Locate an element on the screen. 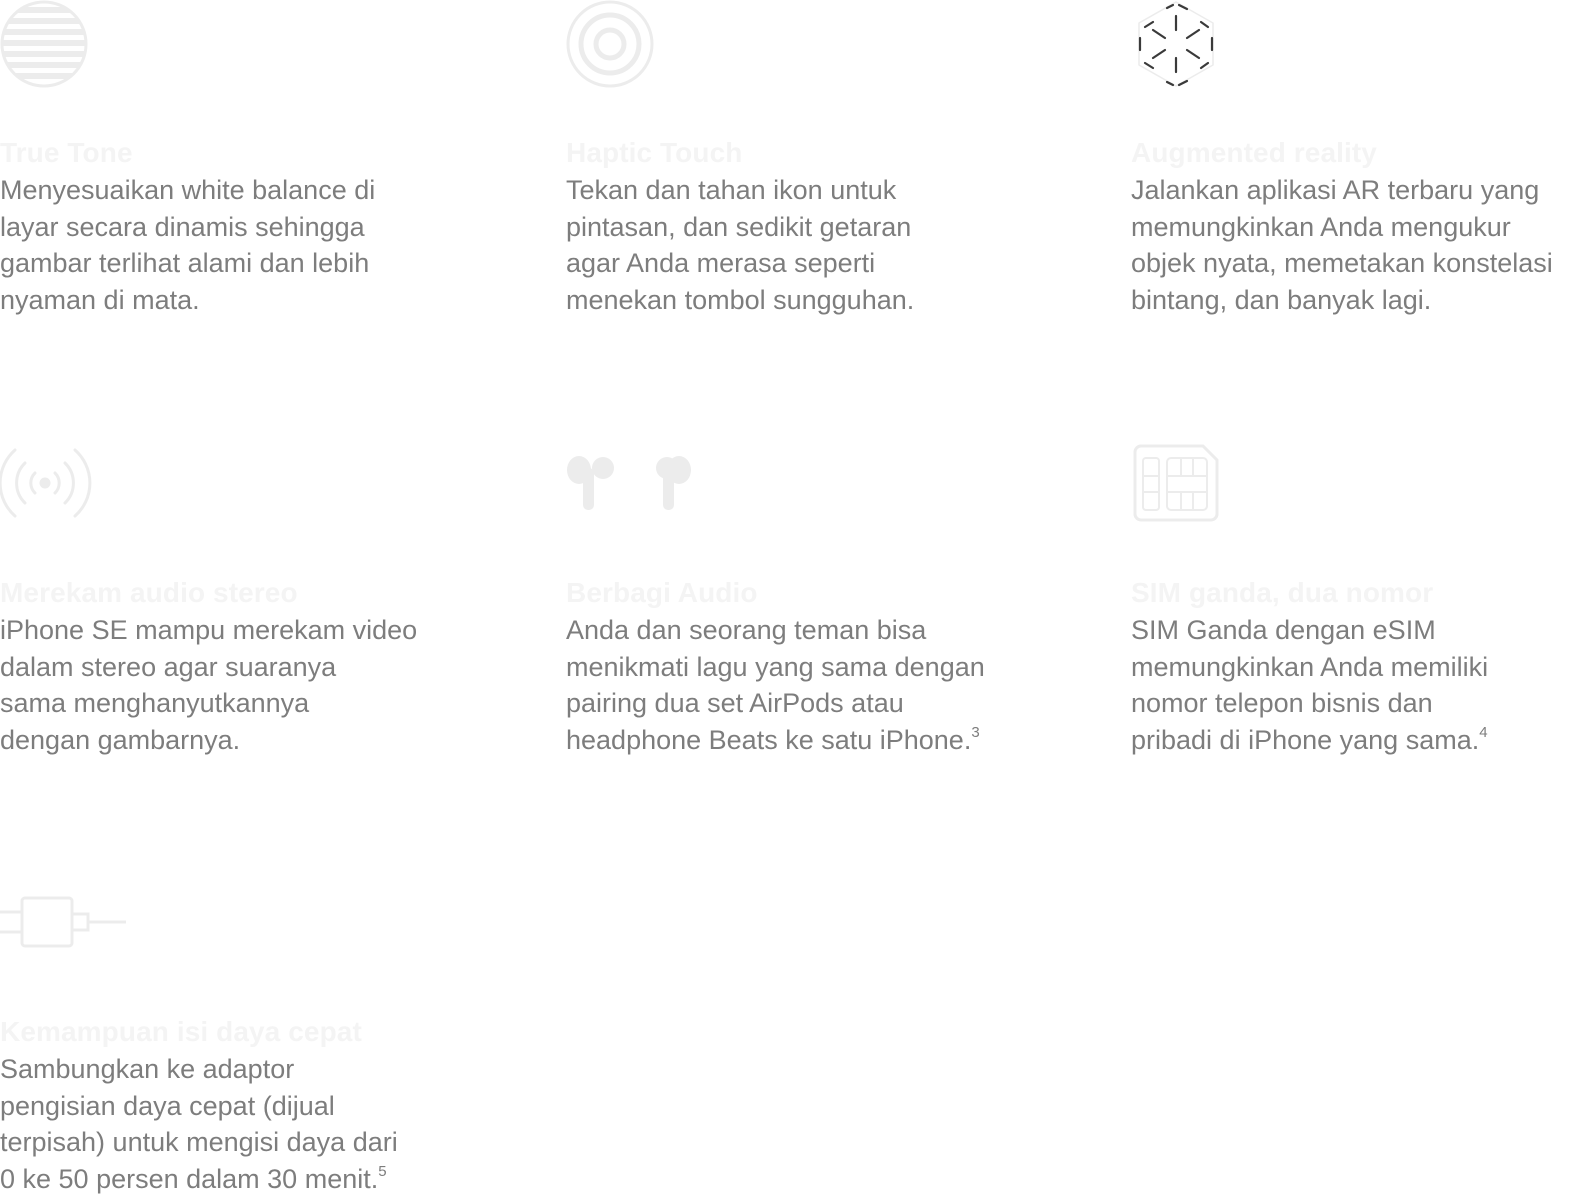  feature-title: Augmented reality is located at coordinates (1254, 152).